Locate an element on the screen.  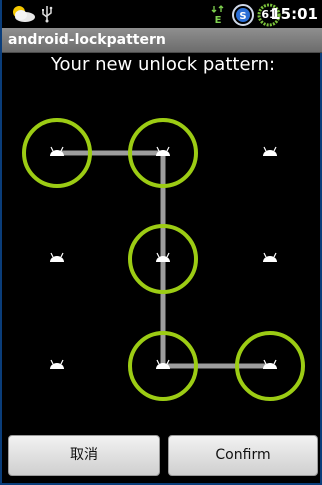
sync-icon: S is located at coordinates (243, 15).